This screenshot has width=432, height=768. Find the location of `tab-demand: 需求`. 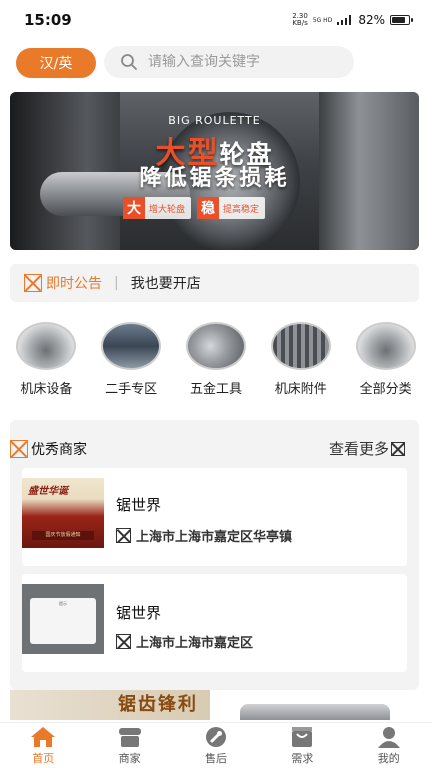

tab-demand: 需求 is located at coordinates (302, 745).